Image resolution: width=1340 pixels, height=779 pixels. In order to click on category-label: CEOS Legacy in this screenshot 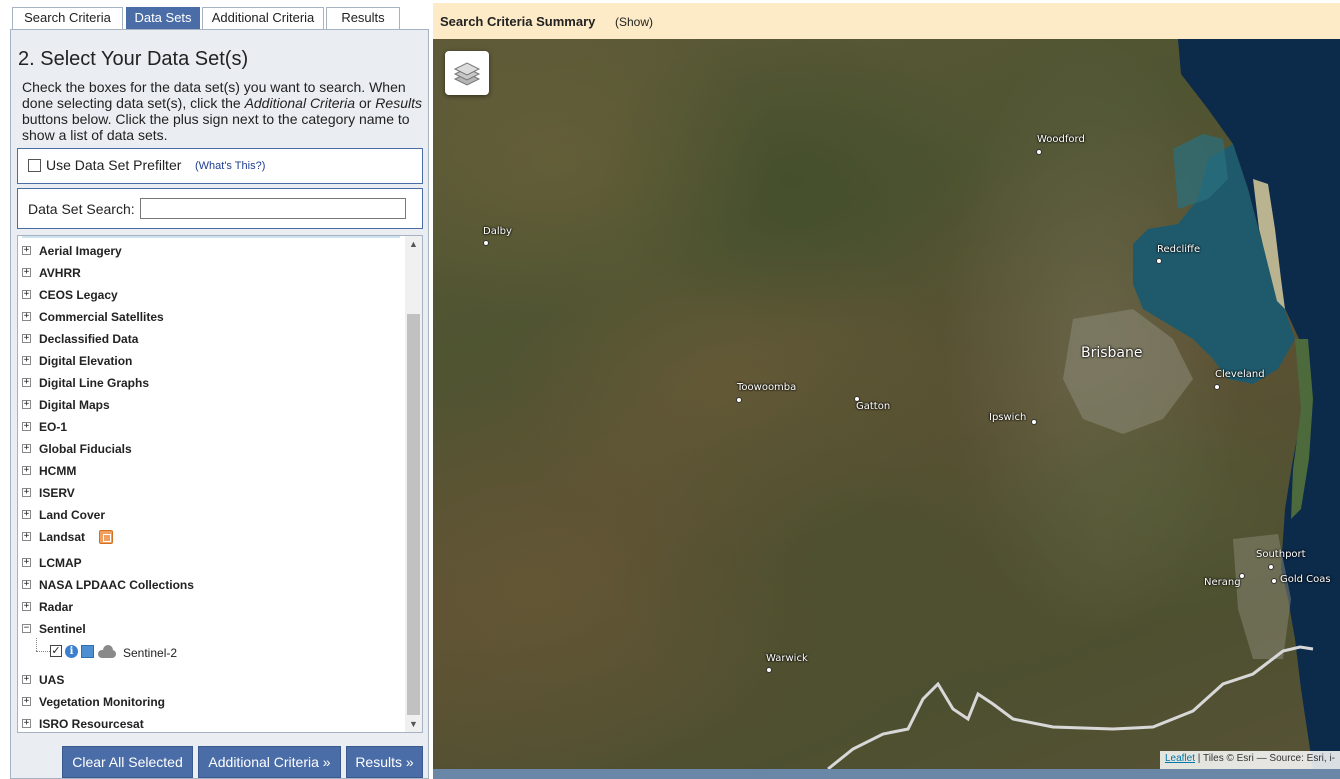, I will do `click(78, 295)`.